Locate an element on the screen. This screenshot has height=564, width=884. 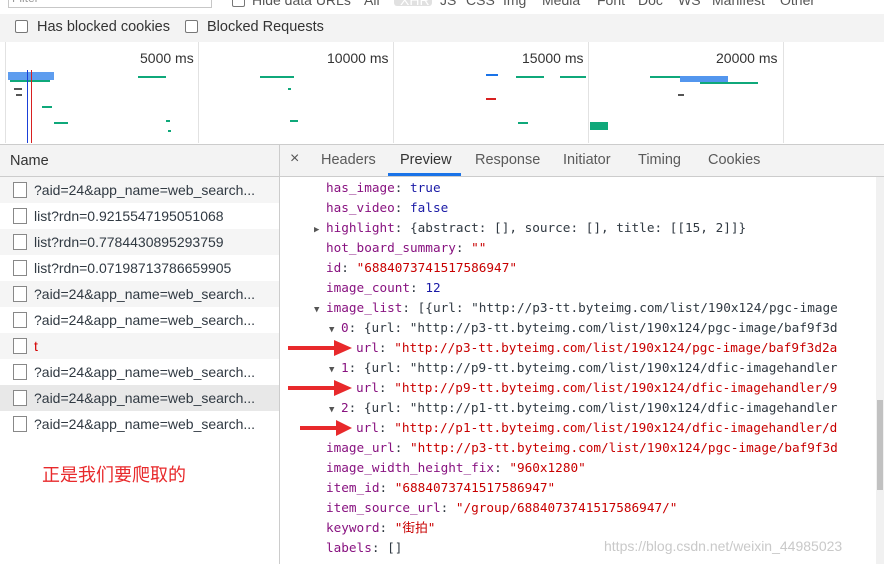
filter-type-font: Font is located at coordinates (611, 4).